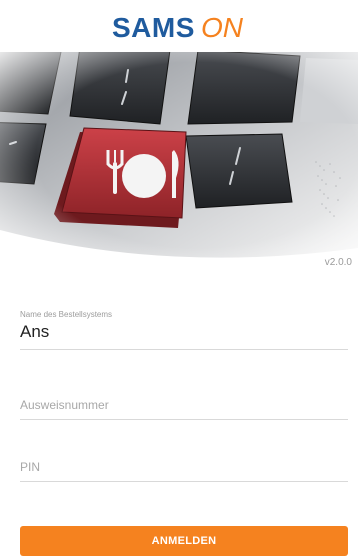 The width and height of the screenshot is (358, 556). Describe the element at coordinates (184, 419) in the screenshot. I see `id-number-underline` at that location.